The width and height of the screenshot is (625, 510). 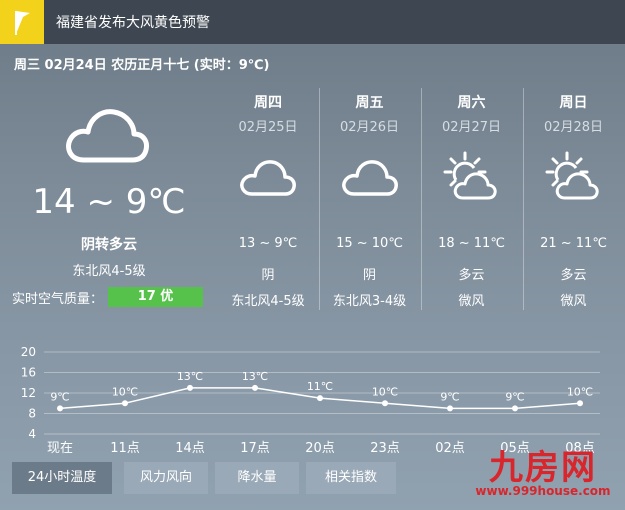 I want to click on forecast-day-label: 周五, so click(x=369, y=103).